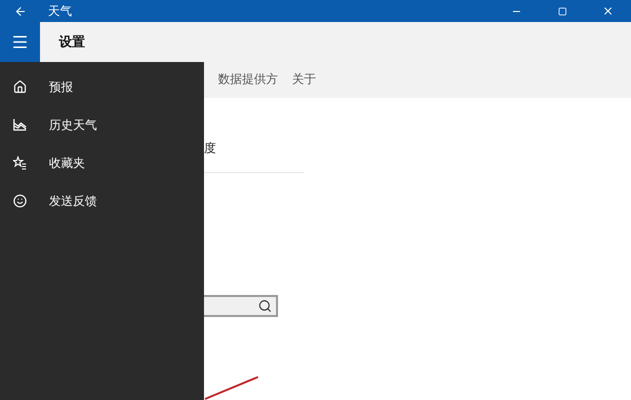 The height and width of the screenshot is (400, 631). Describe the element at coordinates (265, 306) in the screenshot. I see `search-icon` at that location.